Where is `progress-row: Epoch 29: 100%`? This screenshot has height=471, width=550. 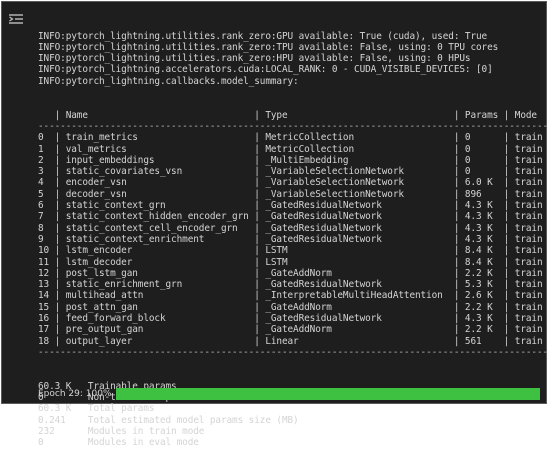
progress-row: Epoch 29: 100% is located at coordinates (289, 394).